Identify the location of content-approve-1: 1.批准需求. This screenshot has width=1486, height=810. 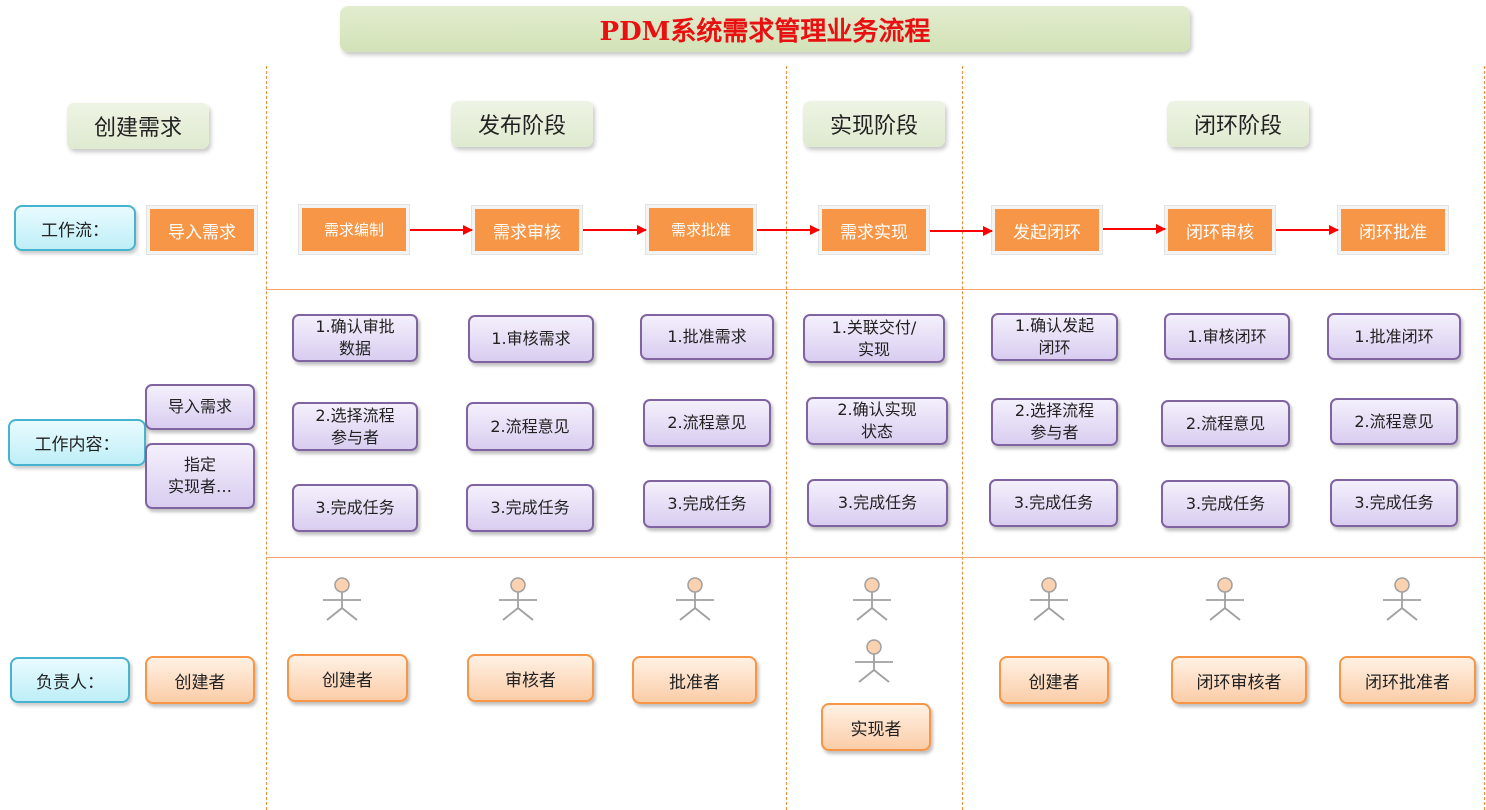
(707, 337).